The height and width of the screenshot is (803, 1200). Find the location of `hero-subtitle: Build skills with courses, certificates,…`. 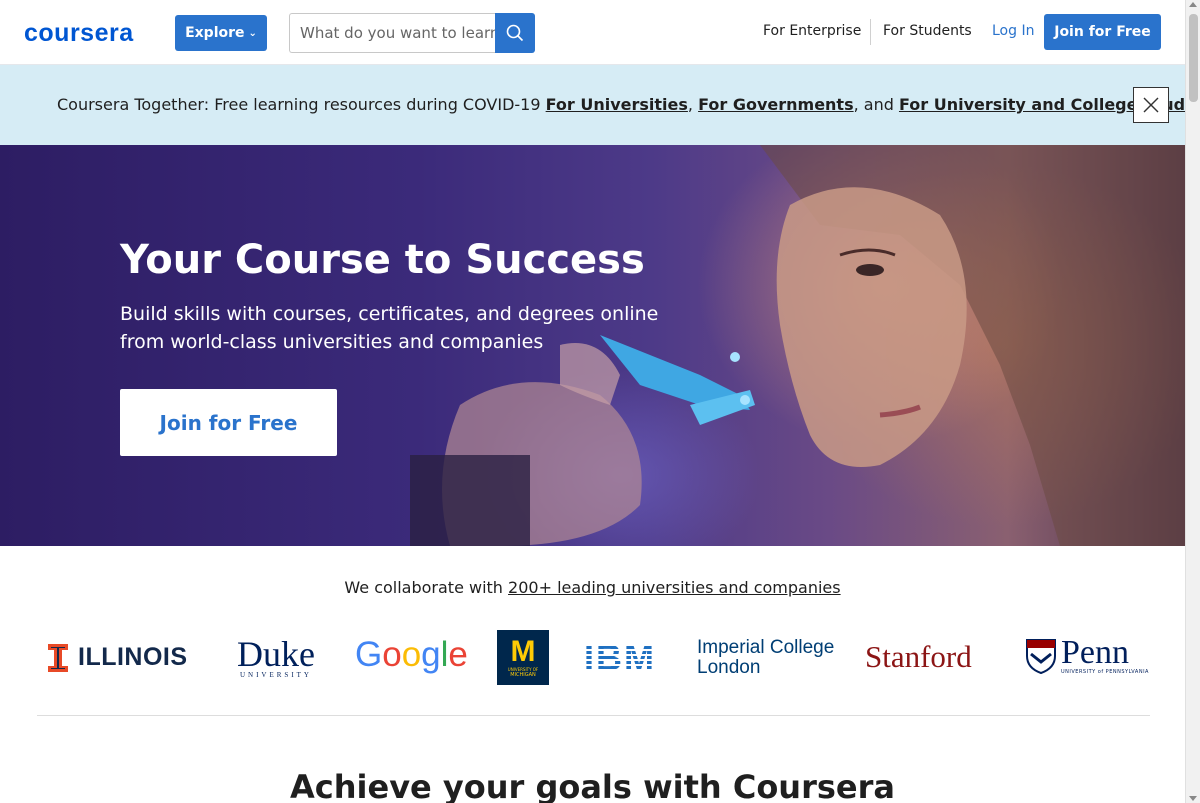

hero-subtitle: Build skills with courses, certificates,… is located at coordinates (389, 328).